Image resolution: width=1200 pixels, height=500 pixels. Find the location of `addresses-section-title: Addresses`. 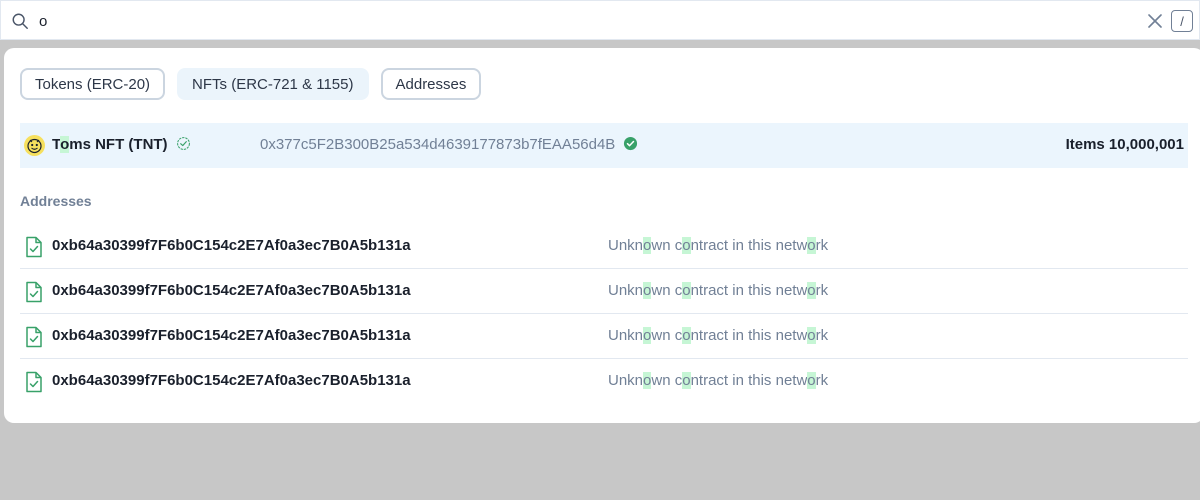

addresses-section-title: Addresses is located at coordinates (56, 201).